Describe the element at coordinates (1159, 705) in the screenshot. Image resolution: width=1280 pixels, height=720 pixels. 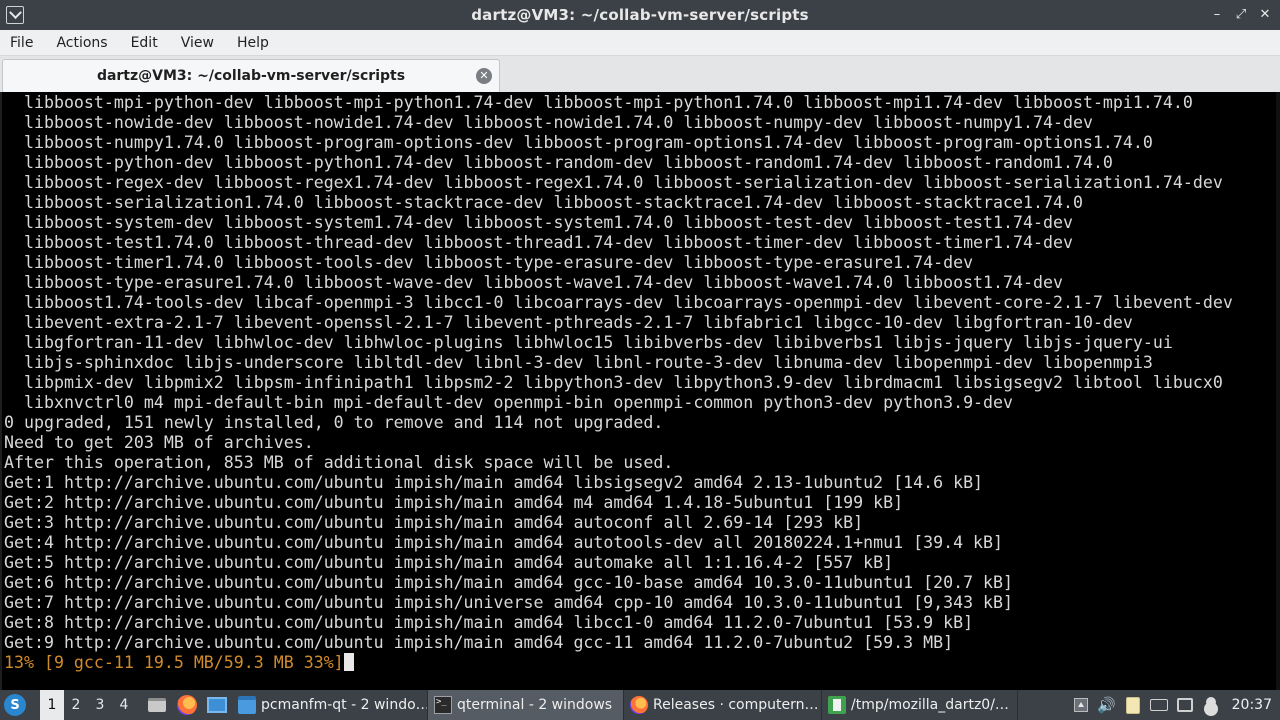
I see `keyboard-icon` at that location.